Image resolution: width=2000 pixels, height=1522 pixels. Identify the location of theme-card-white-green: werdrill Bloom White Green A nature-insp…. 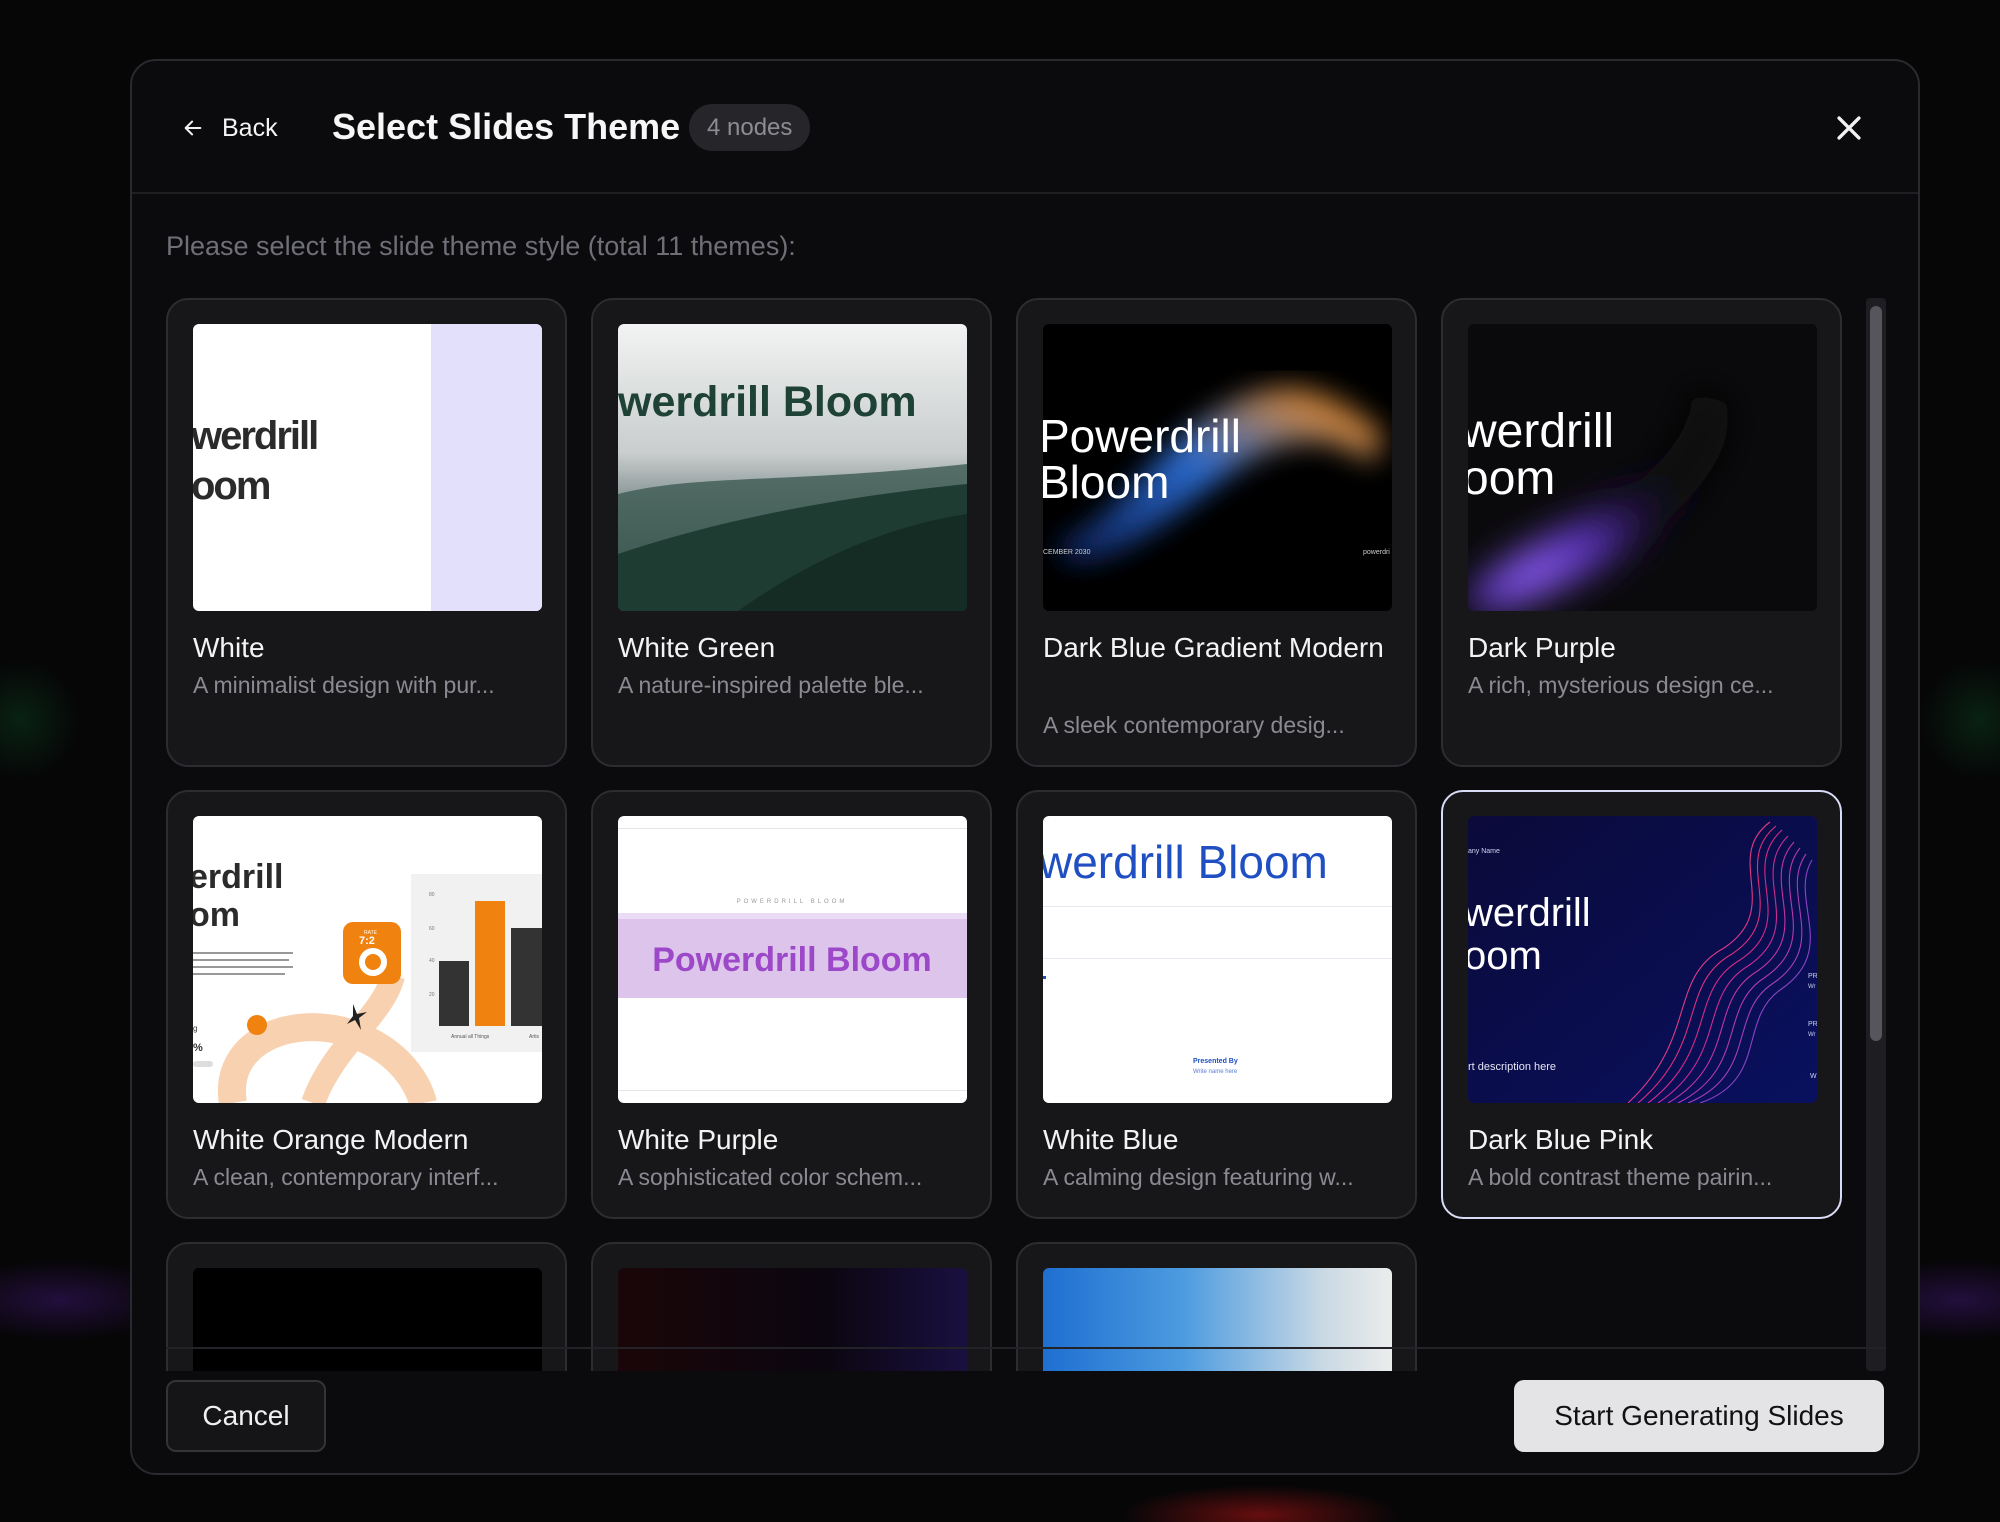
(791, 532).